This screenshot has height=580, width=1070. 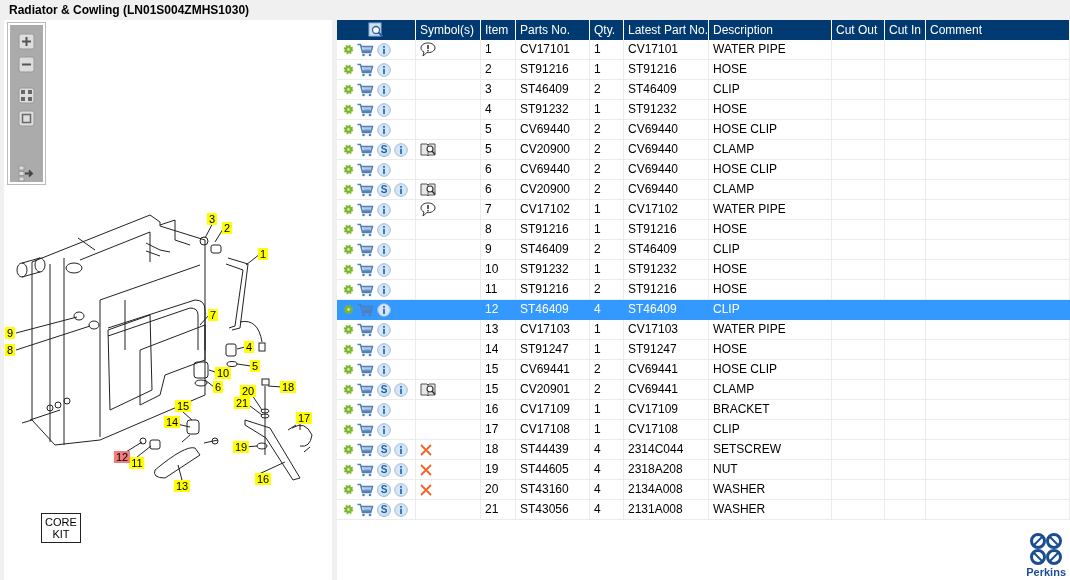 I want to click on table-row: 13 CV17103 1 CV17103 WATER PIPE, so click(x=703, y=330).